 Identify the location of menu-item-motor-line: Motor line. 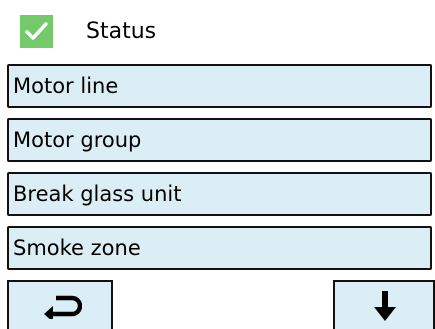
(219, 86).